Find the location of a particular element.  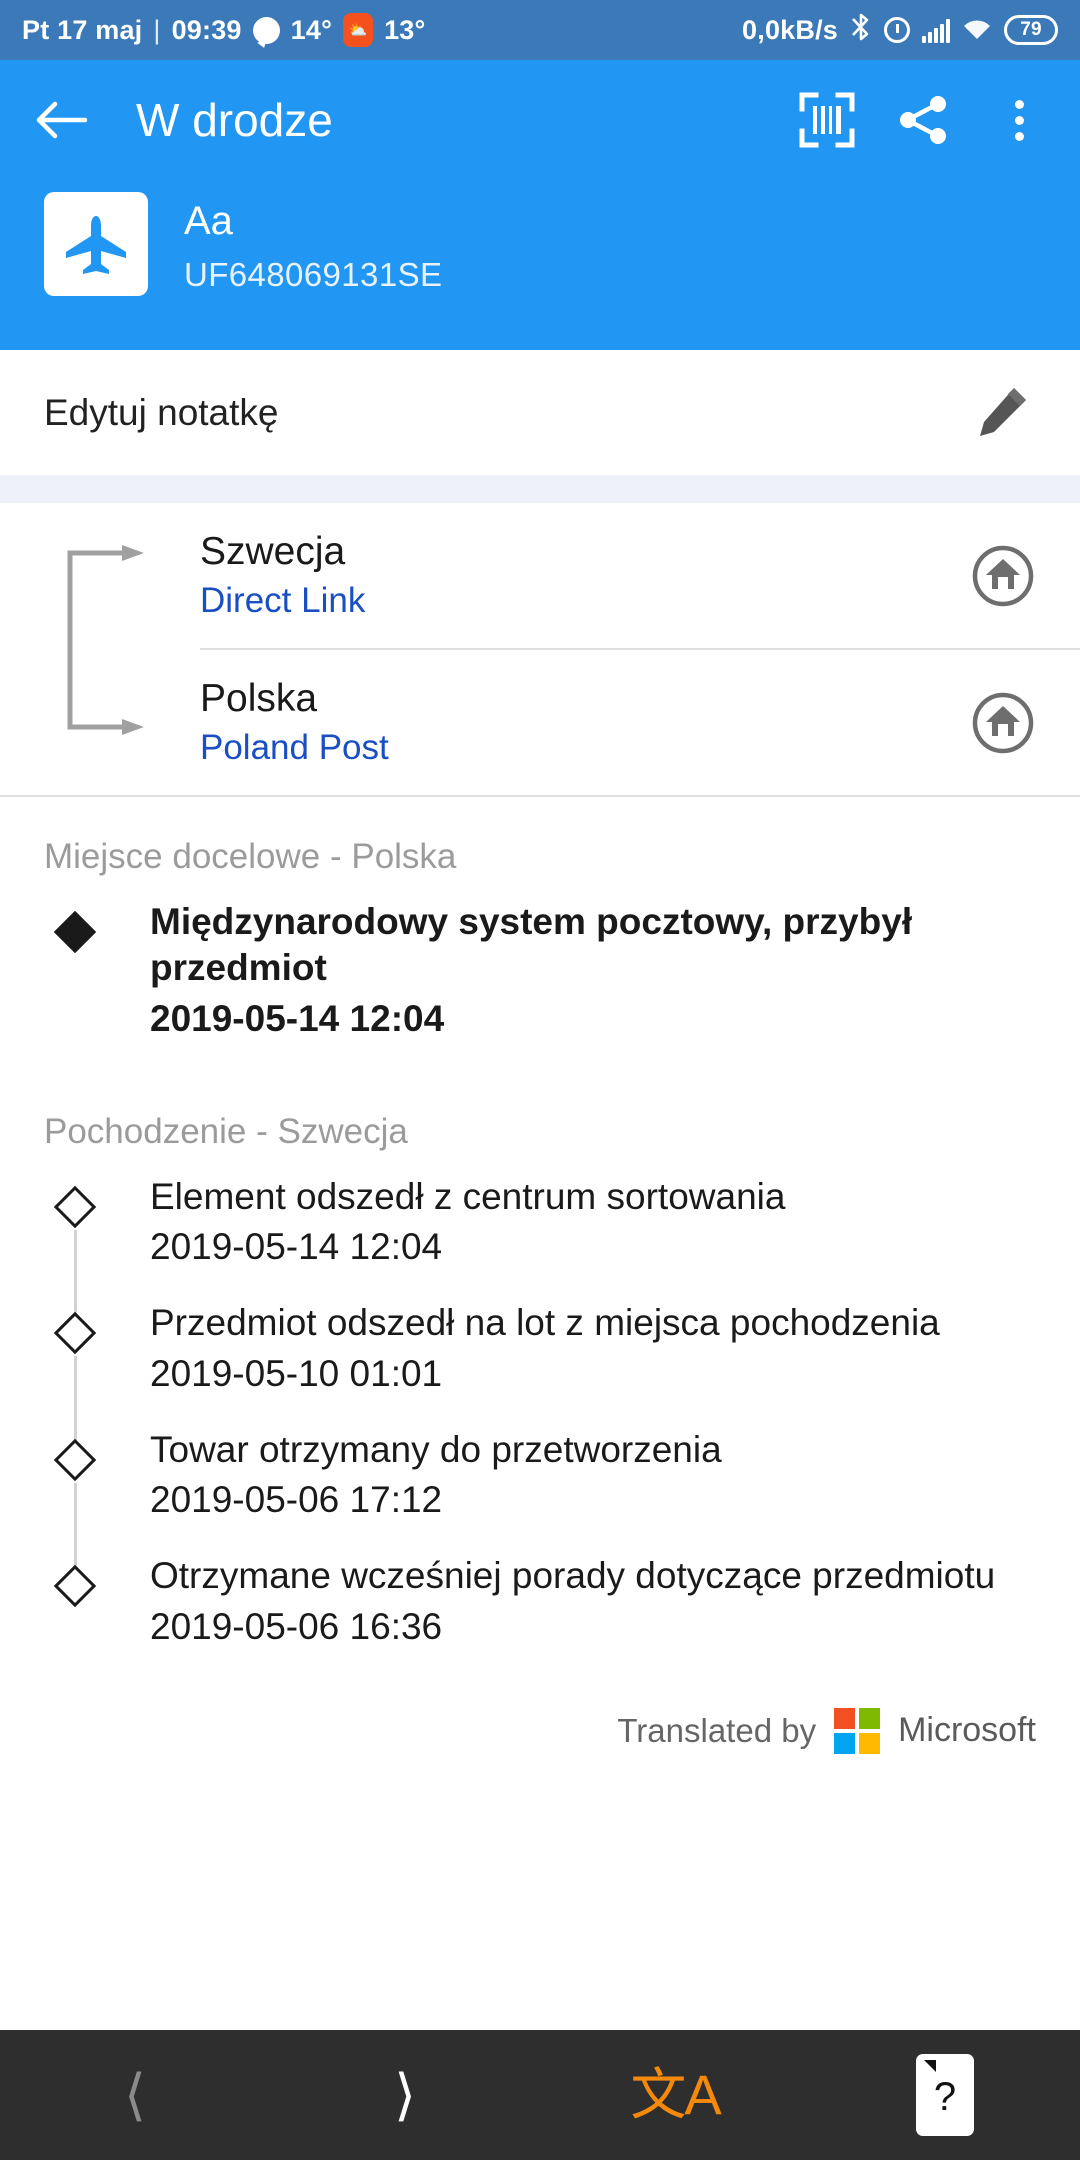

microsoft-logo-icon is located at coordinates (857, 1730).